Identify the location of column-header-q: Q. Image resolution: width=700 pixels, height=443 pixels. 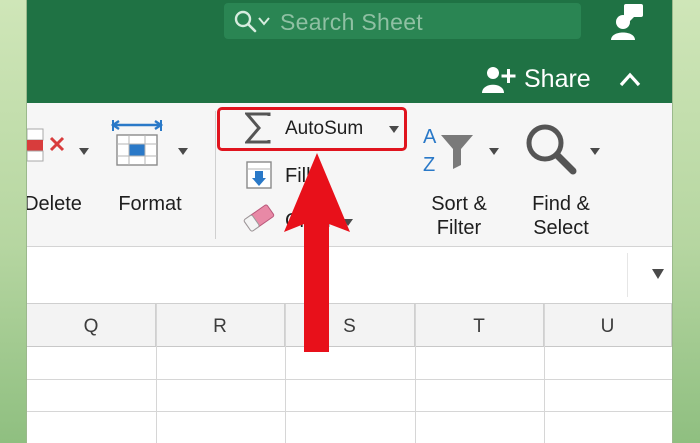
(91, 325).